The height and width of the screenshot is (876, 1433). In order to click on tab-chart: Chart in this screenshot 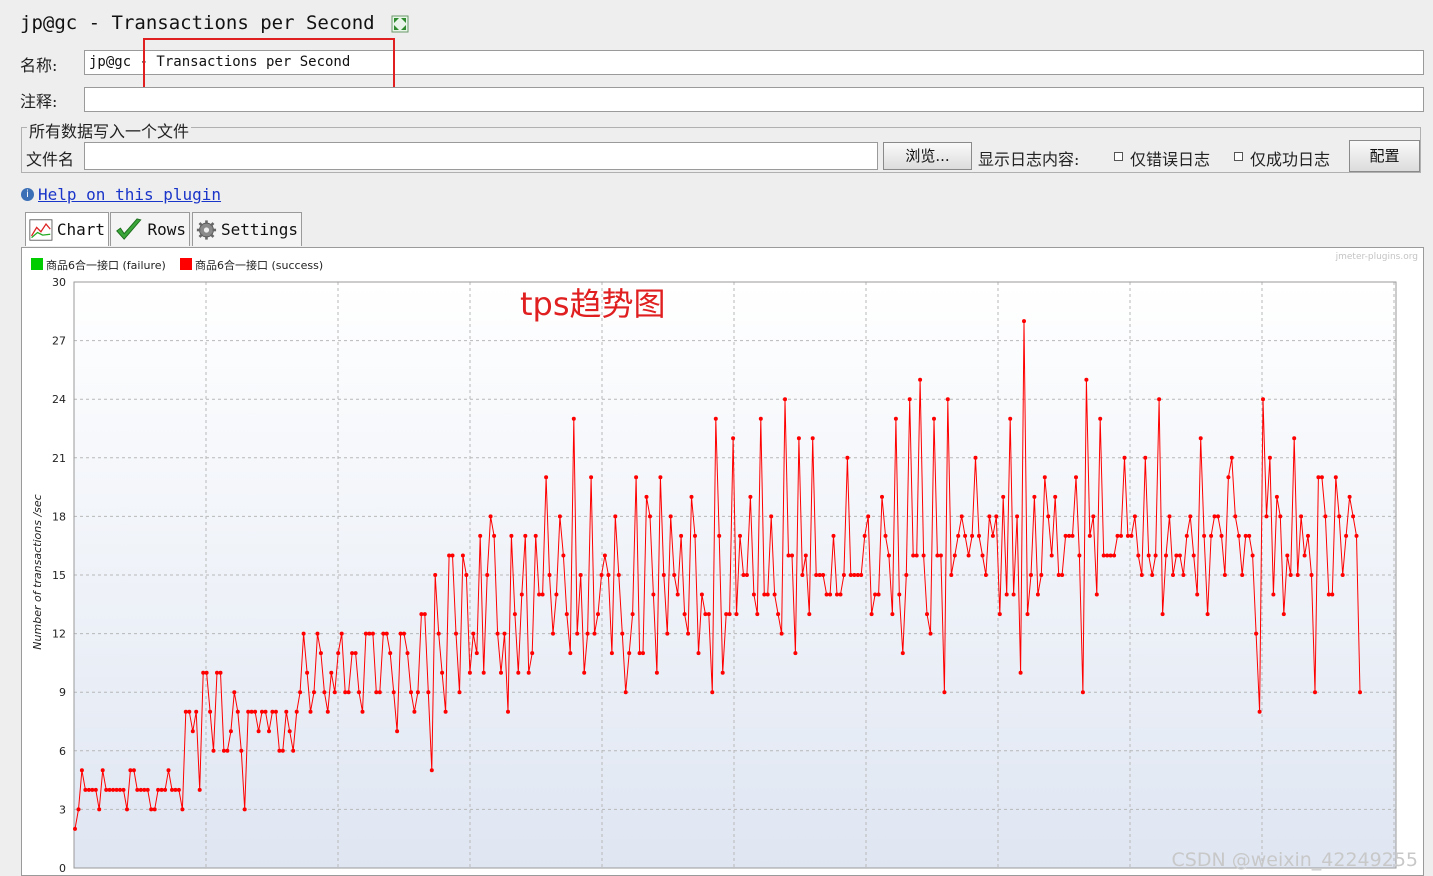, I will do `click(67, 229)`.